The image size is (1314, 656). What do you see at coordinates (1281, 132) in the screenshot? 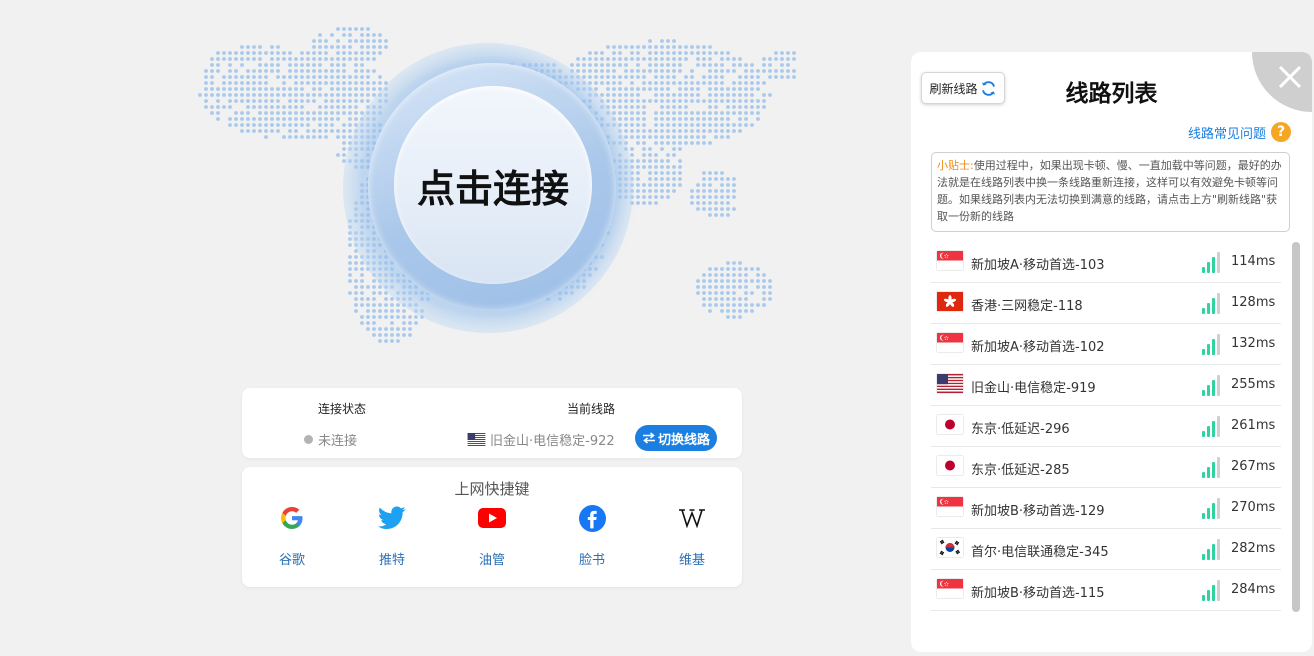
I see `help-question-icon: ?` at bounding box center [1281, 132].